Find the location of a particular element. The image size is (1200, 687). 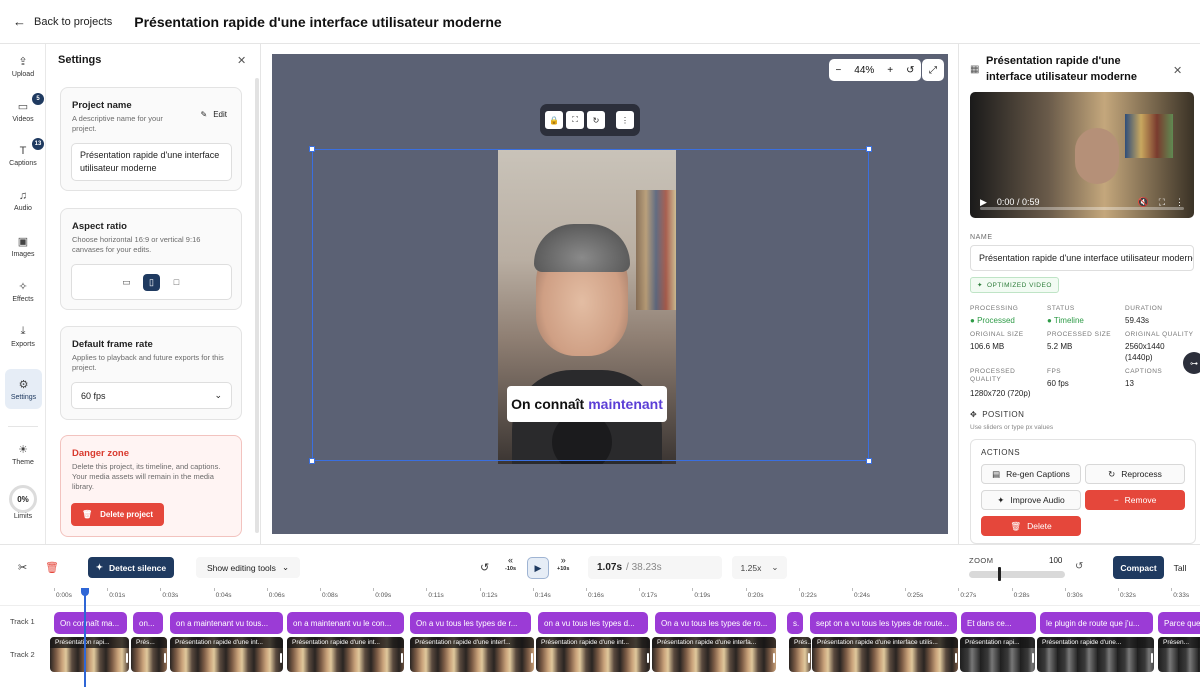

theme-toggle: ☀ Theme is located at coordinates (23, 454).